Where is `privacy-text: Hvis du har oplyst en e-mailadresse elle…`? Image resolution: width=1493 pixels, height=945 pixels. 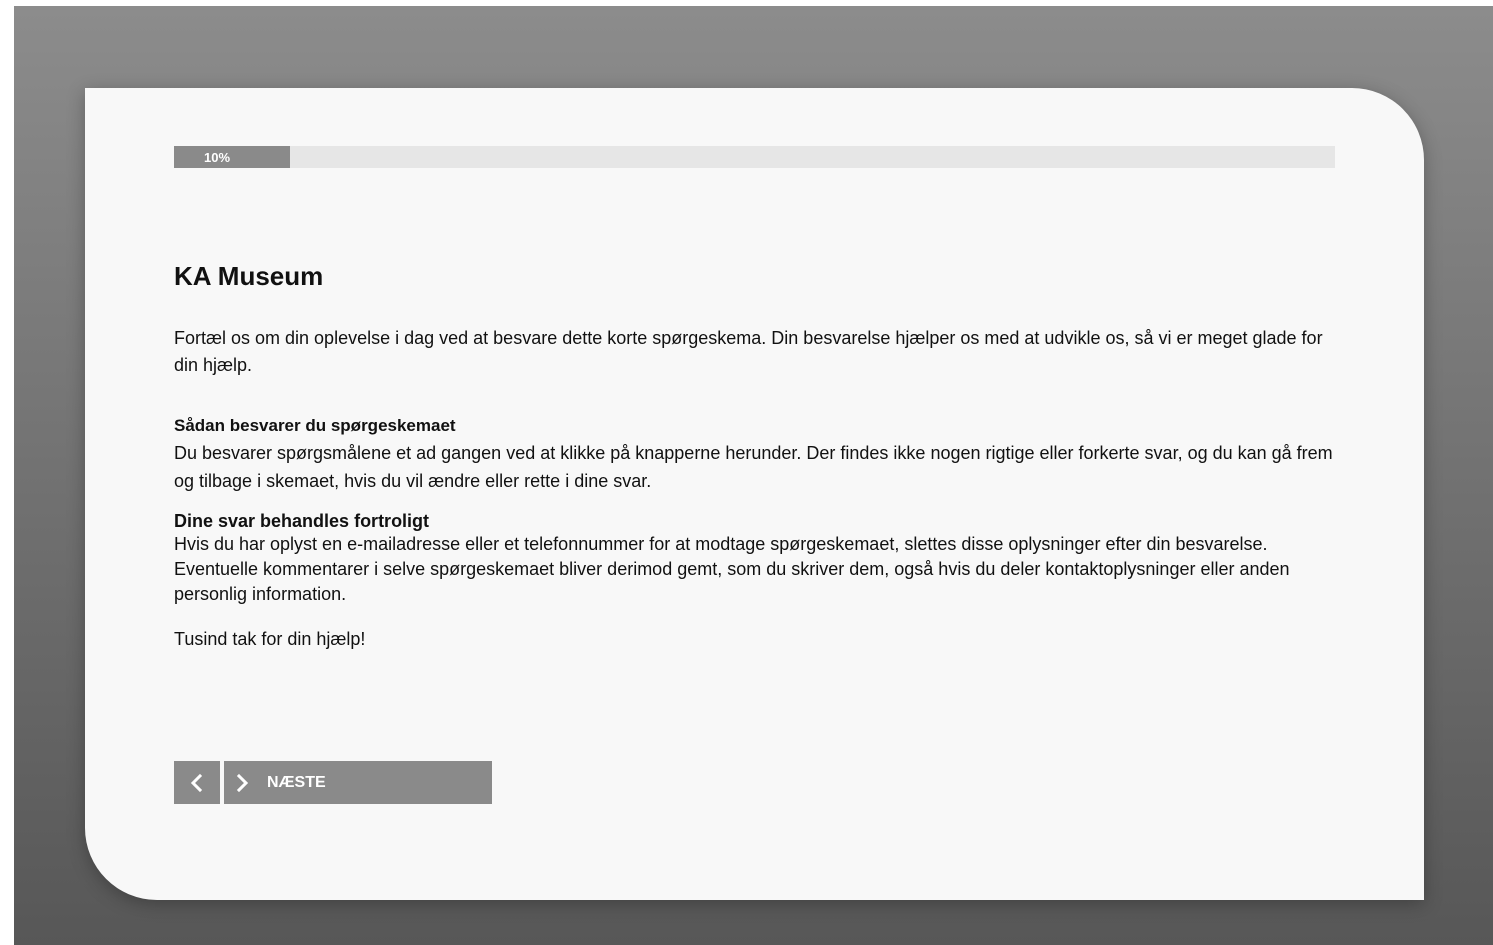
privacy-text: Hvis du har oplyst en e-mailadresse elle… is located at coordinates (732, 569).